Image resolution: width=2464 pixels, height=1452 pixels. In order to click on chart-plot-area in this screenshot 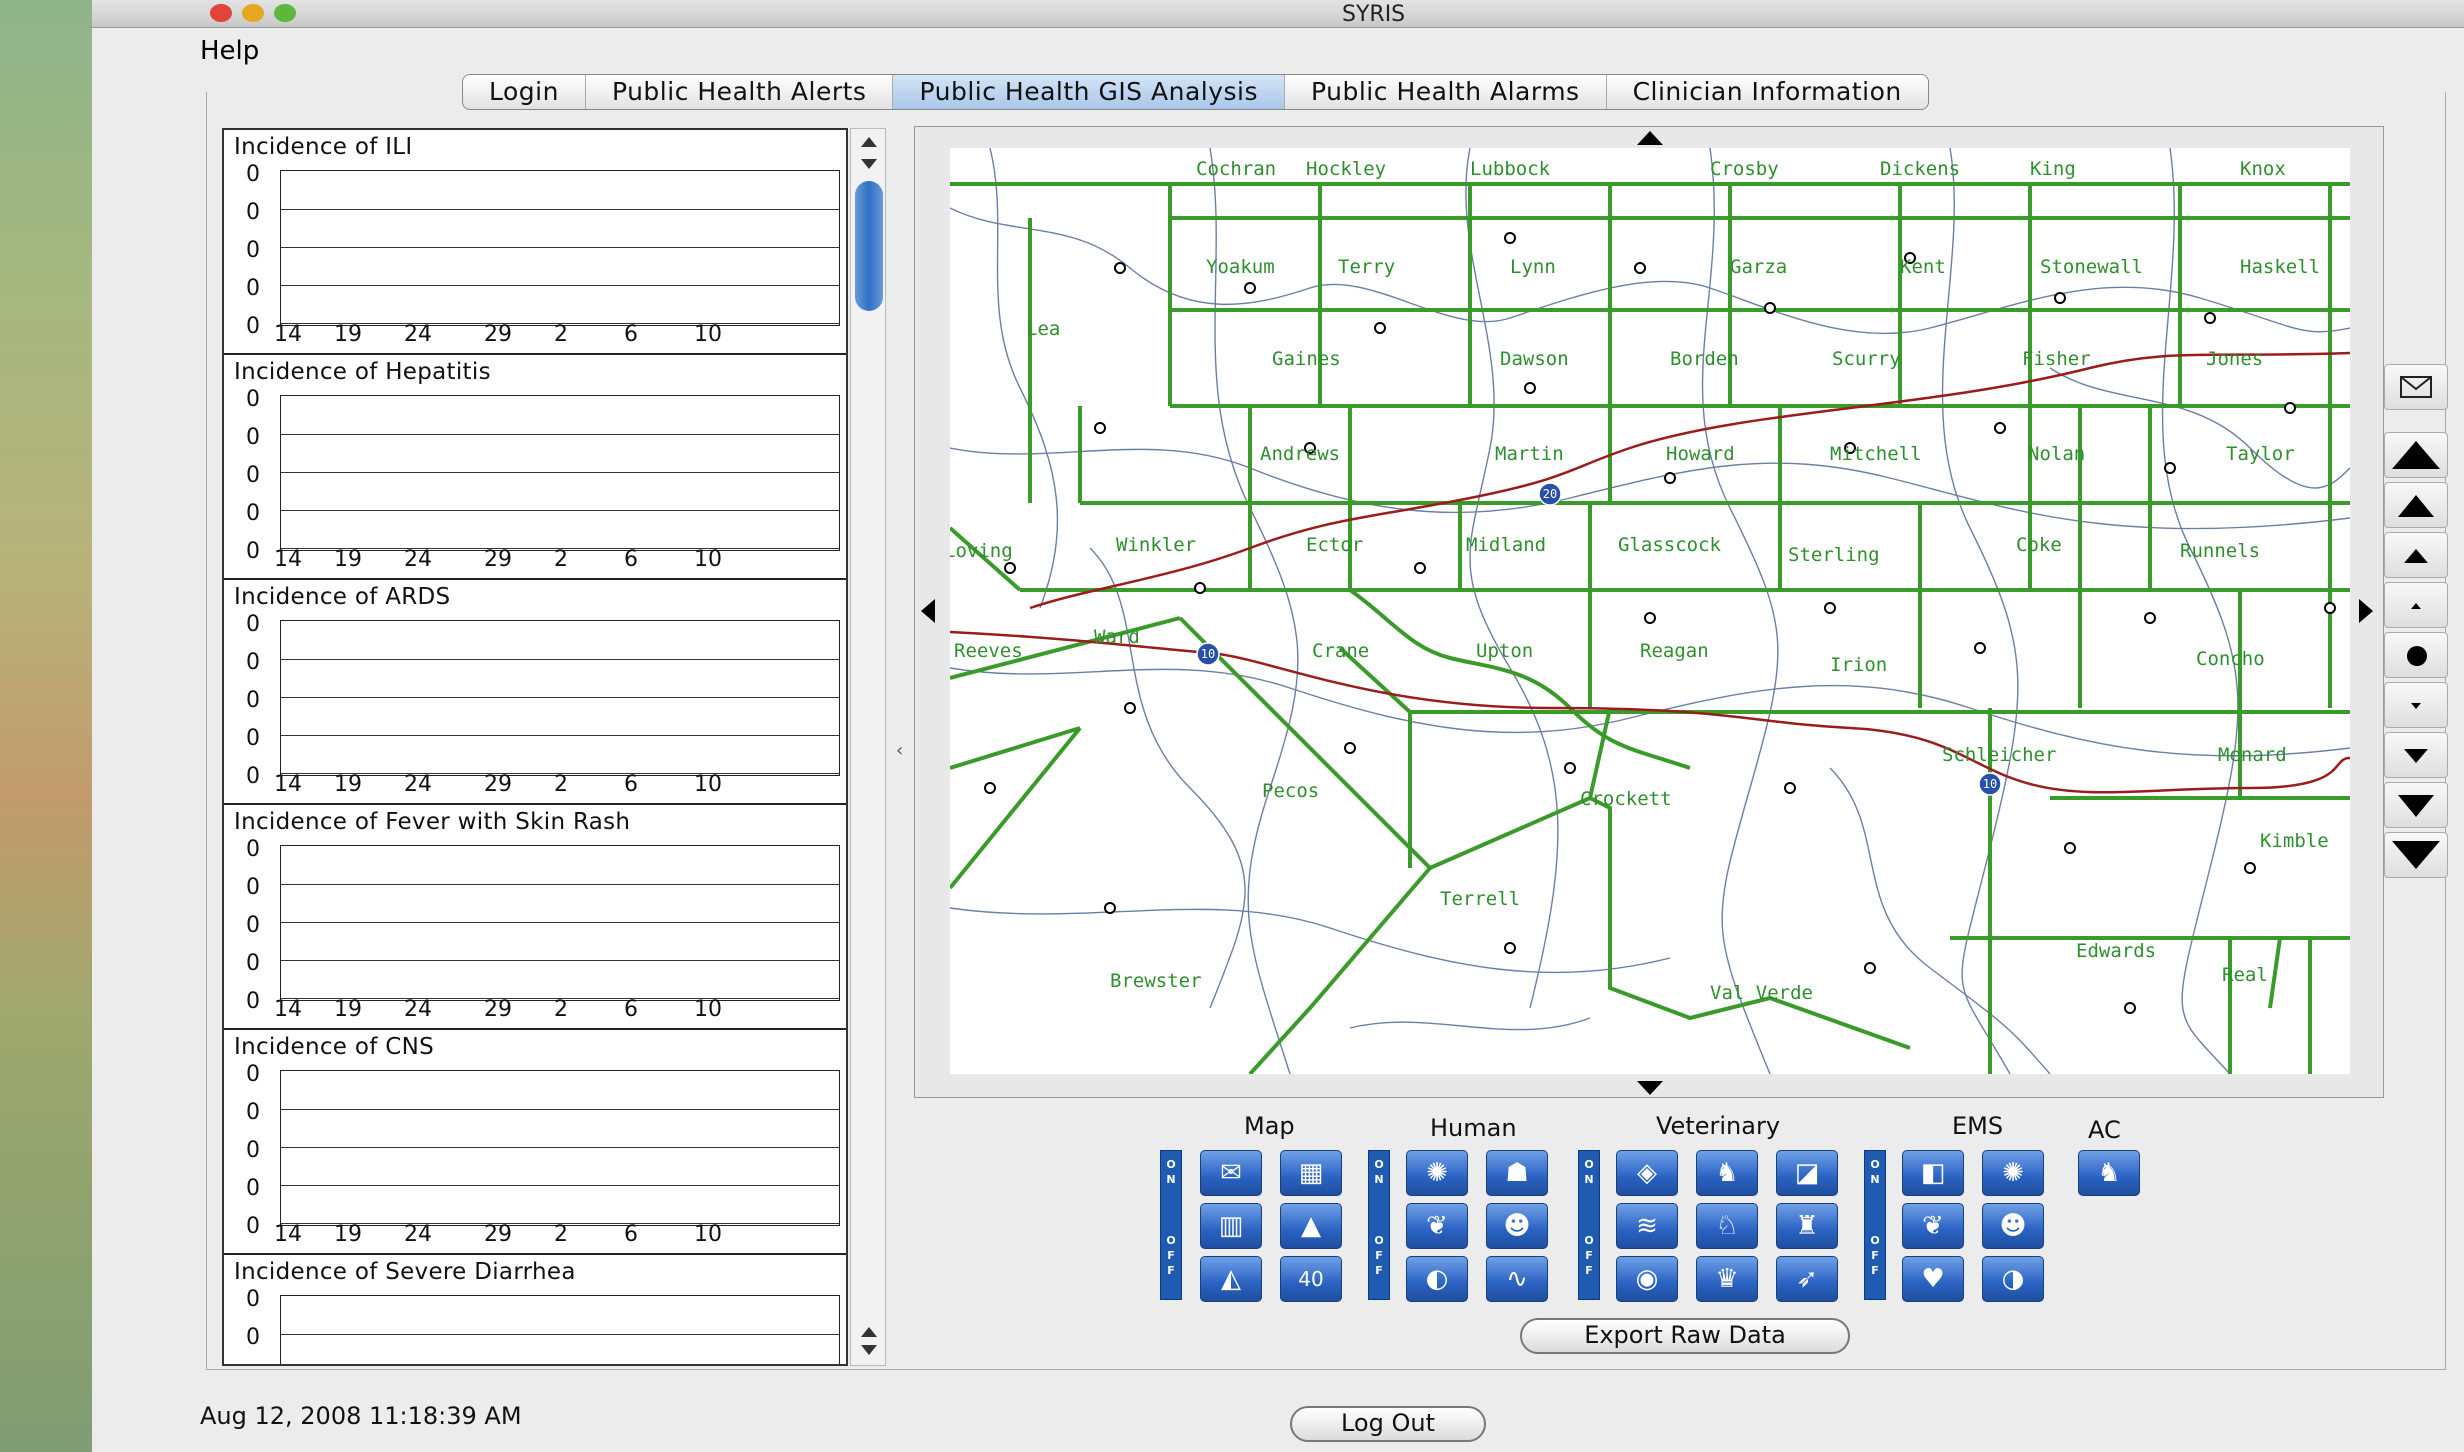, I will do `click(560, 1148)`.